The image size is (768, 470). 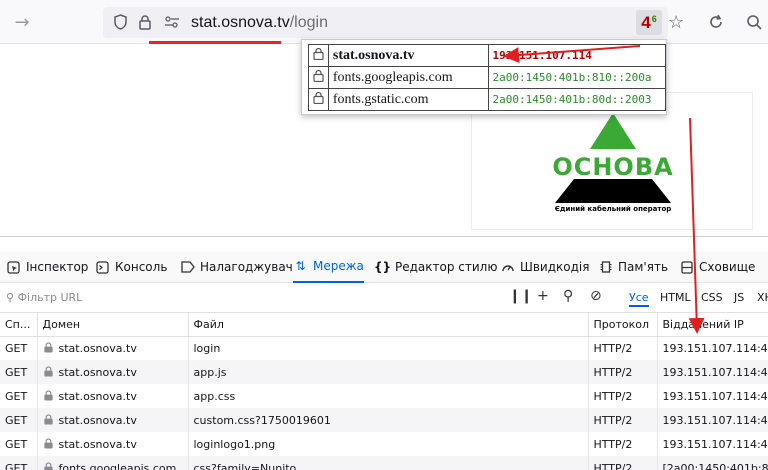 I want to click on filter-placeholder: Фільтр URL, so click(x=50, y=297).